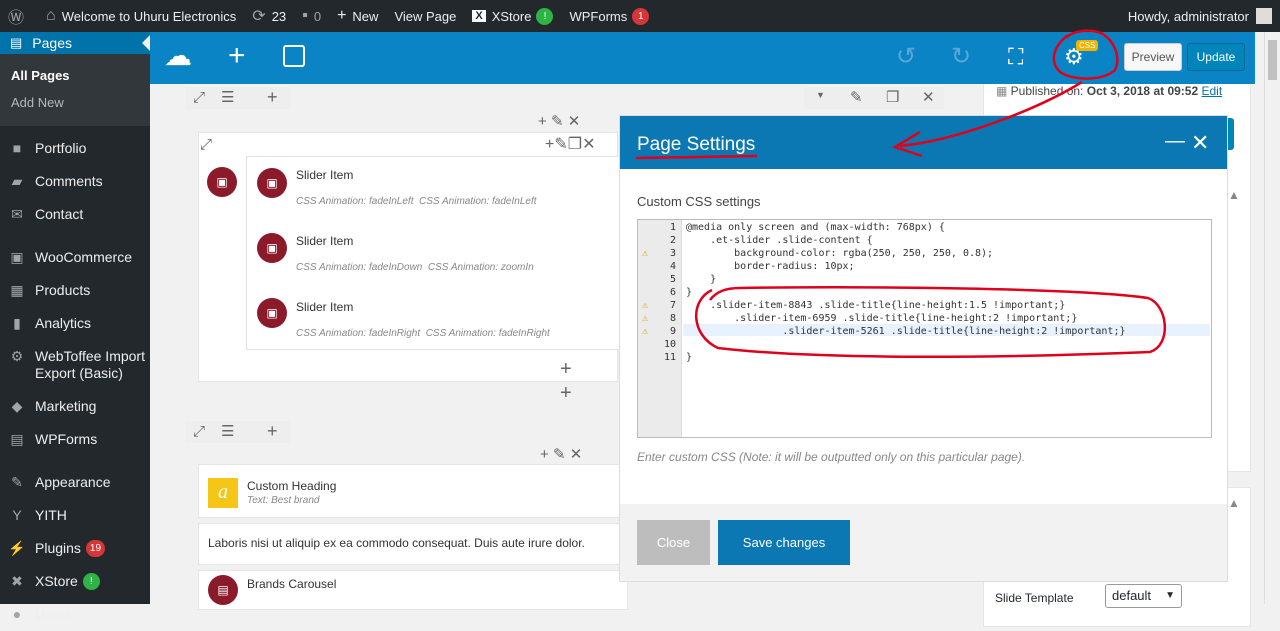 Image resolution: width=1280 pixels, height=631 pixels. Describe the element at coordinates (906, 57) in the screenshot. I see `undo-icon: ↺` at that location.